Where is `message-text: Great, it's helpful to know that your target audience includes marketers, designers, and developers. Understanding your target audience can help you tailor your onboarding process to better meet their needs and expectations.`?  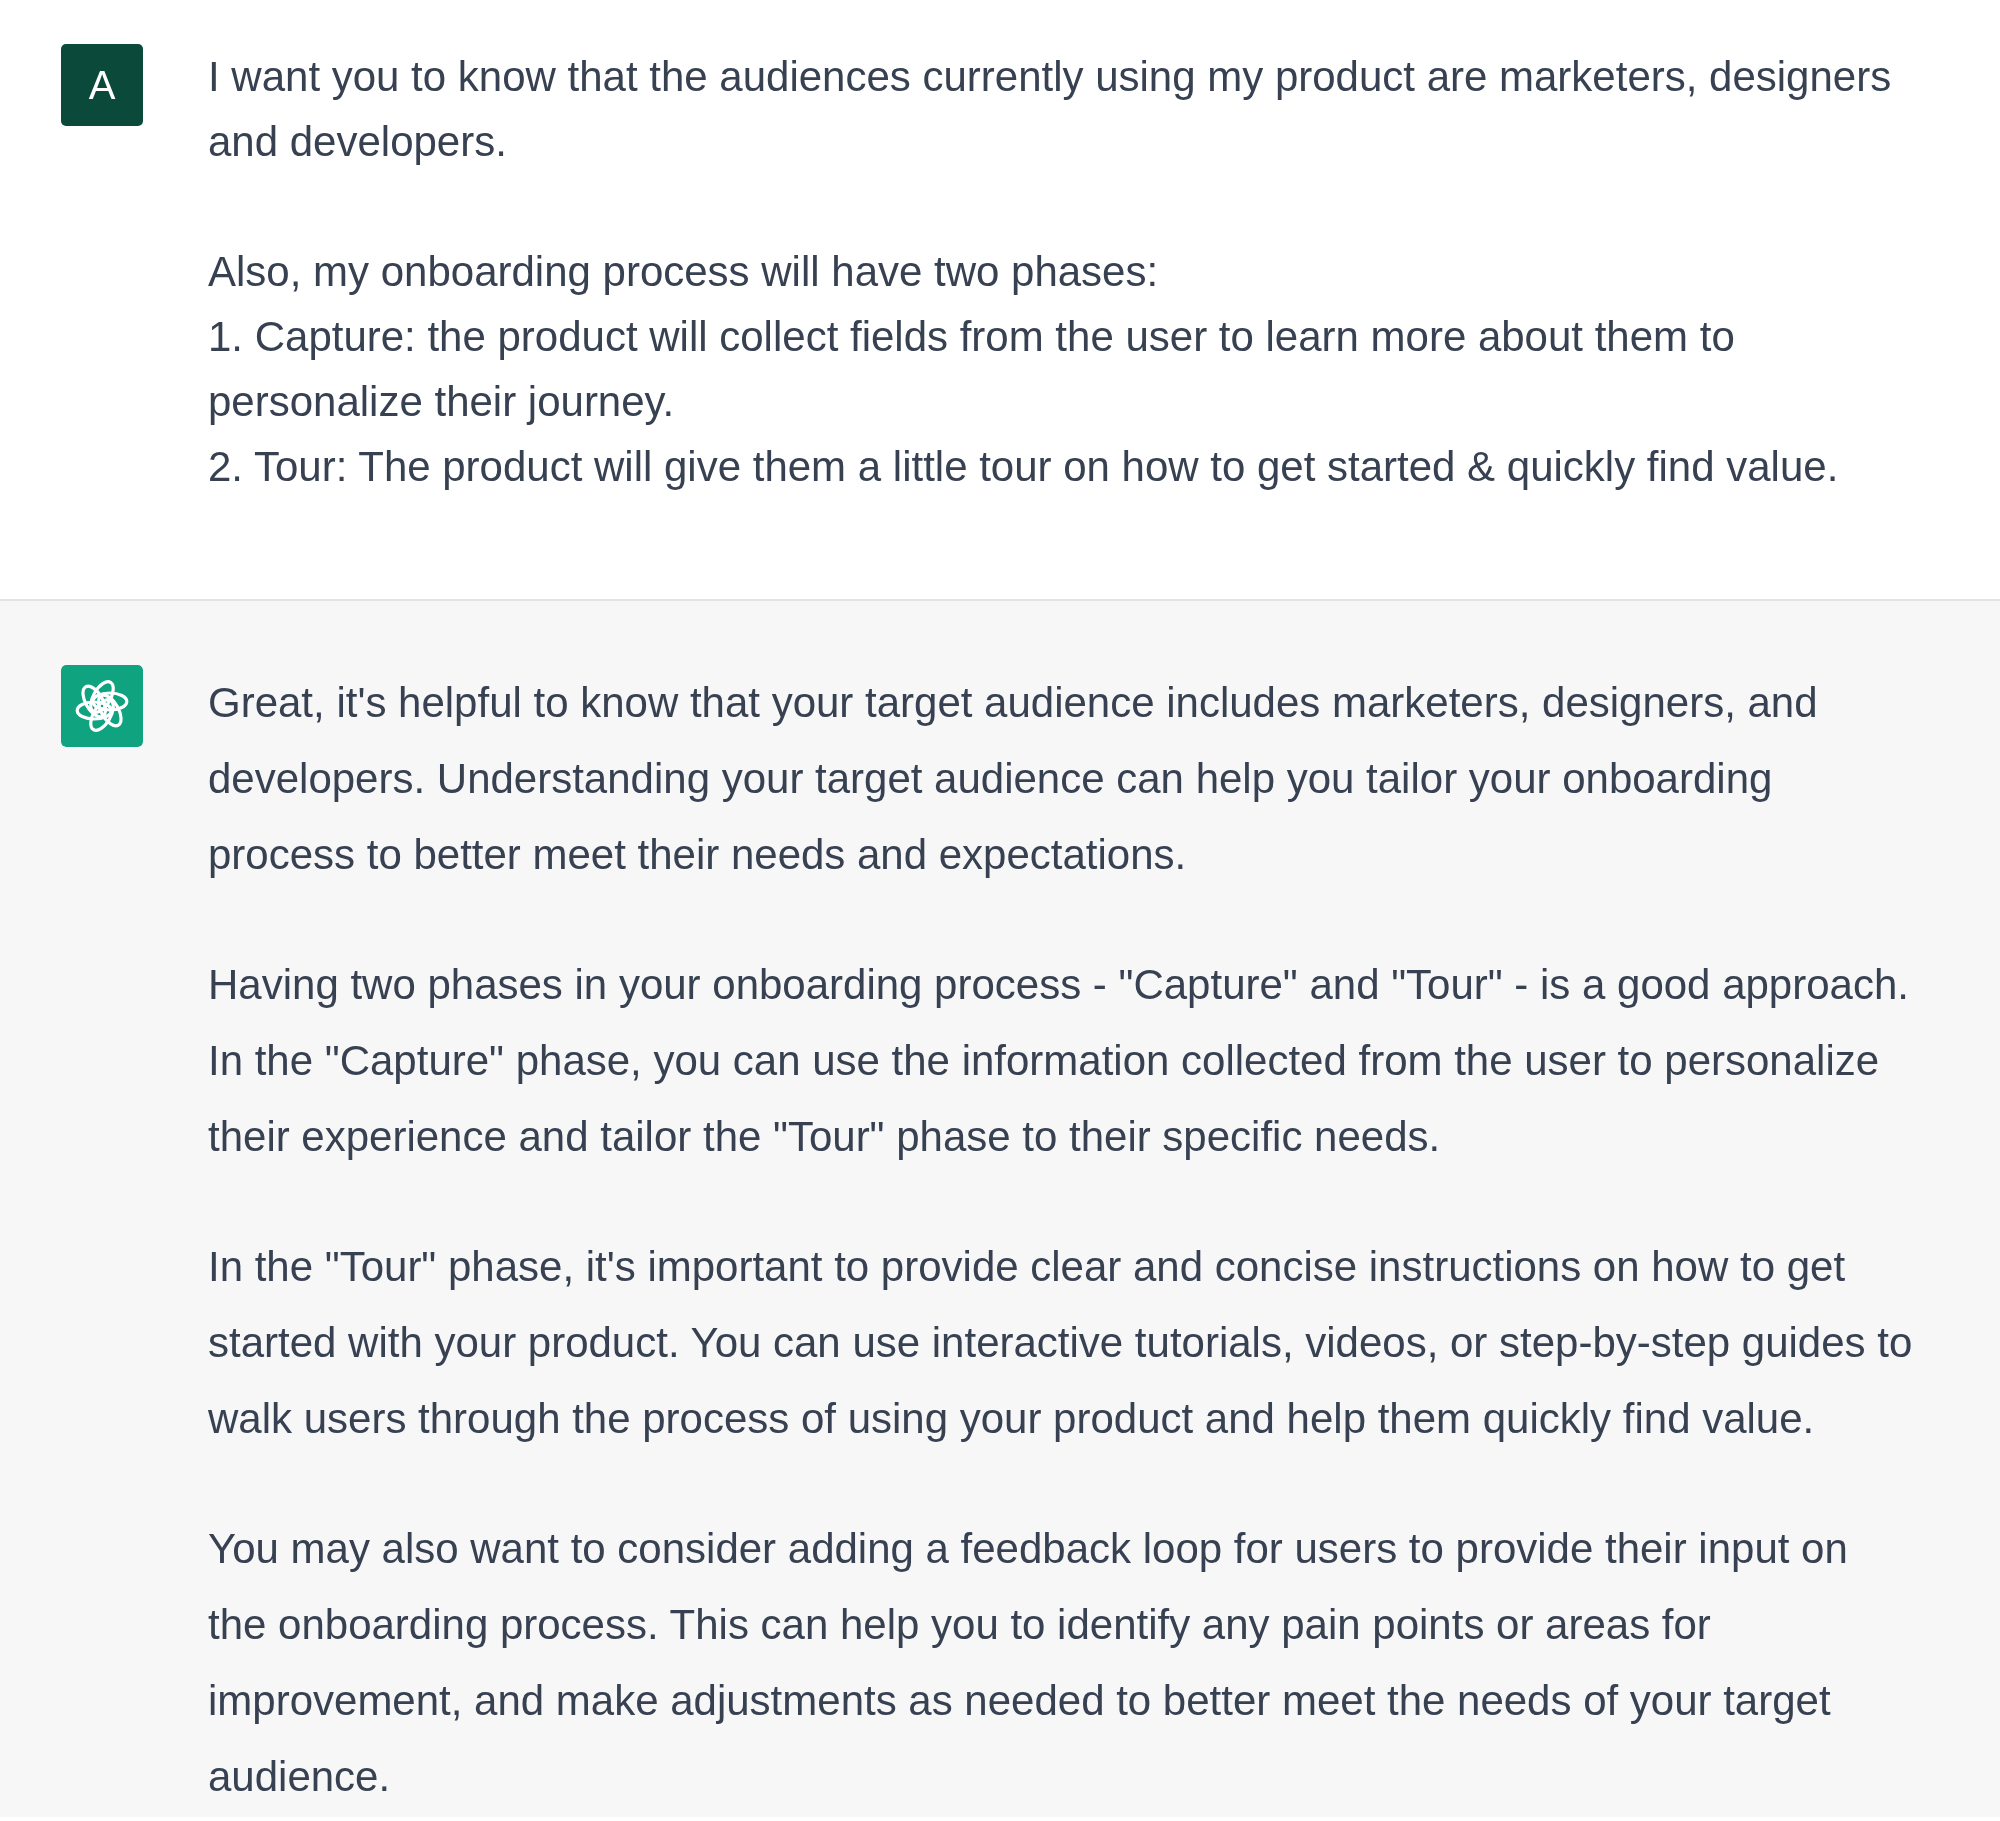 message-text: Great, it's helpful to know that your target audience includes marketers, designers, and developers. Understanding your target audience can help you tailor your onboarding process to better meet their needs and expectations. is located at coordinates (1013, 779).